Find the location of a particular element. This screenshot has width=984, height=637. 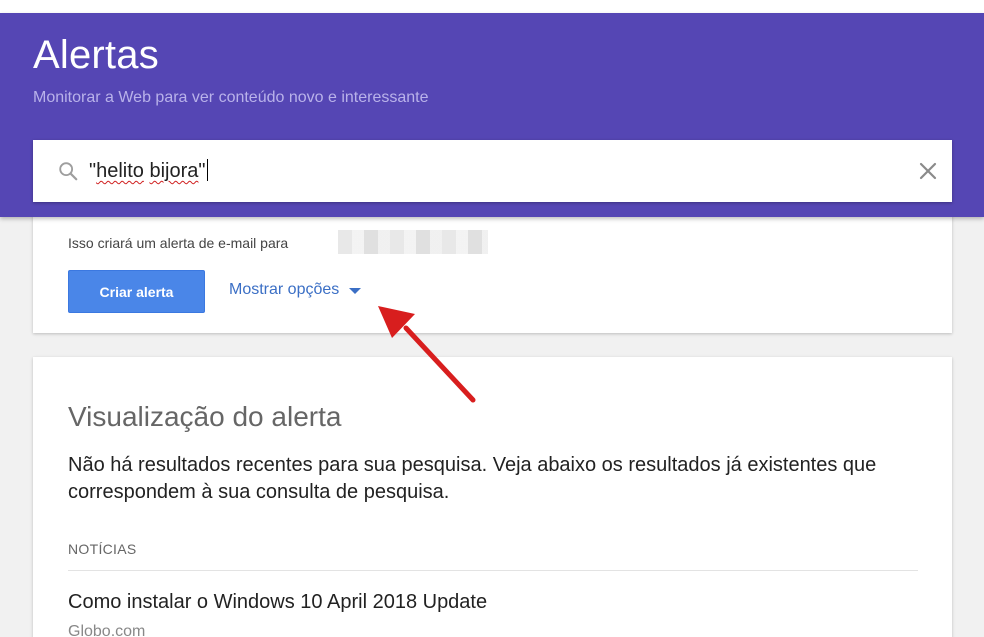

search-query: "helito bijora" is located at coordinates (148, 171).